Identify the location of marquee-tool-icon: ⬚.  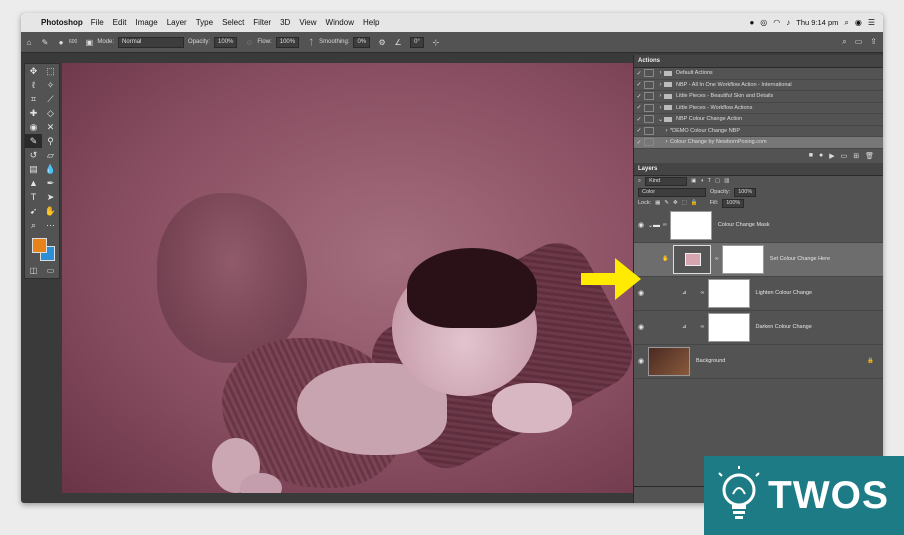
(50, 71).